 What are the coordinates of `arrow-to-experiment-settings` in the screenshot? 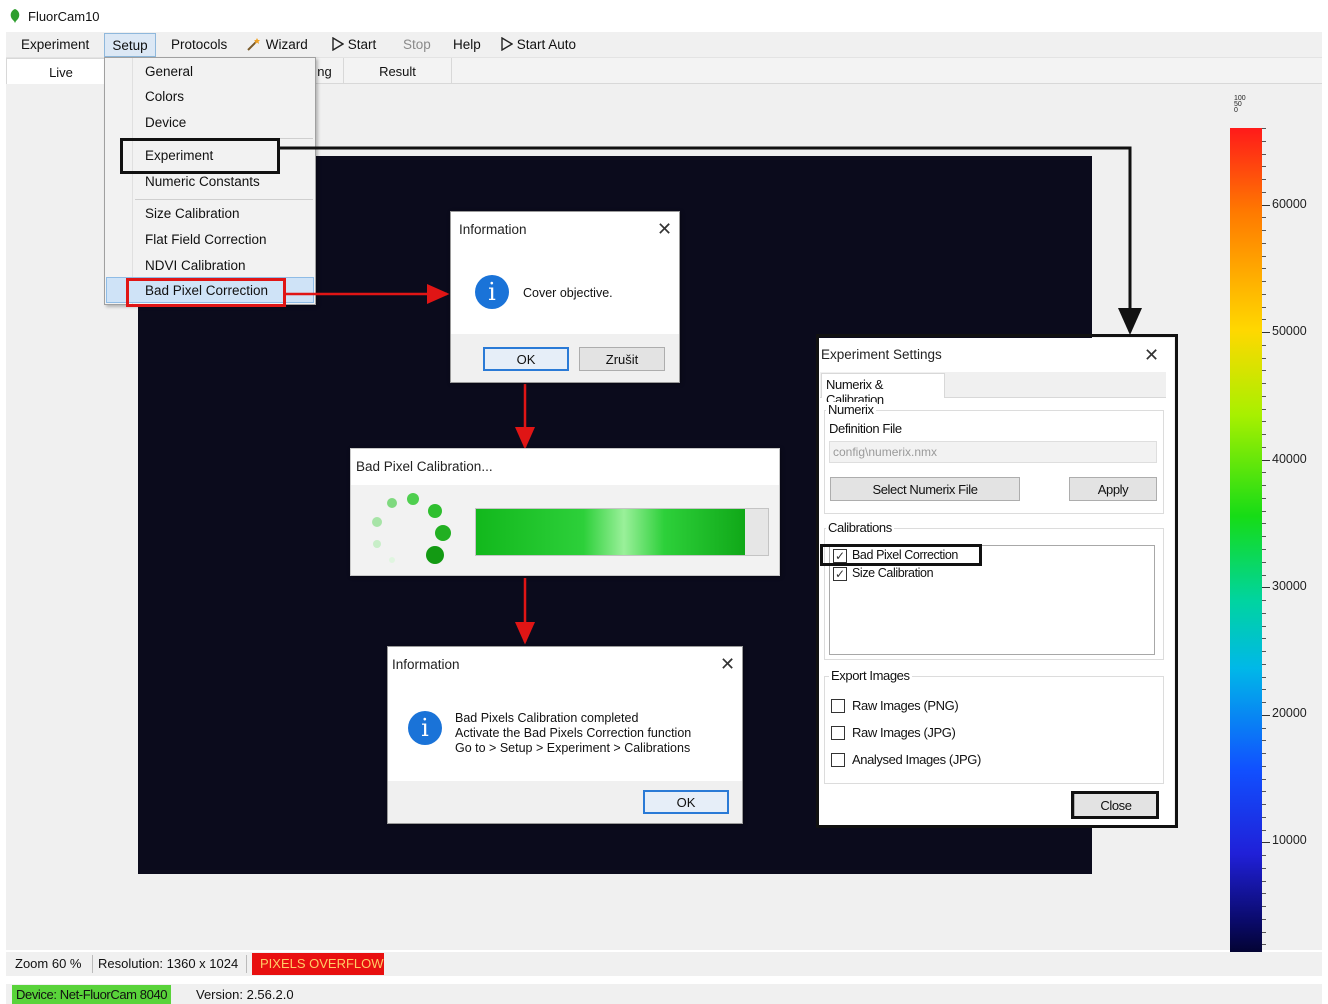 It's located at (711, 240).